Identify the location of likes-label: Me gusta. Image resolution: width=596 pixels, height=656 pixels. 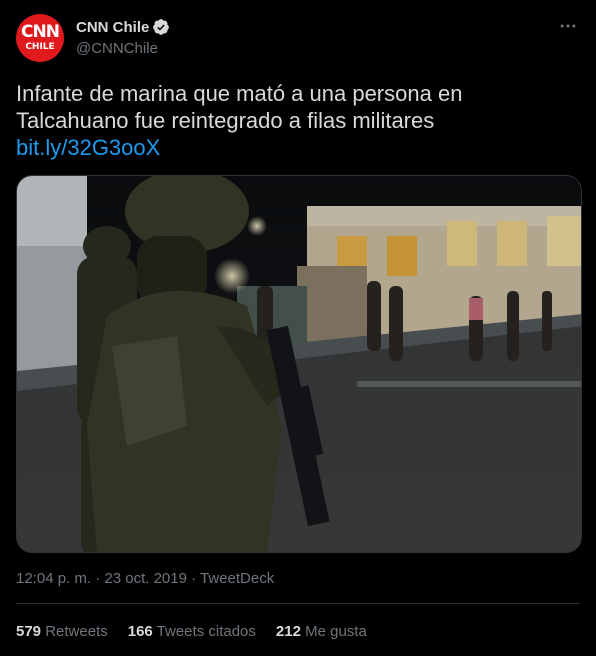
(336, 631).